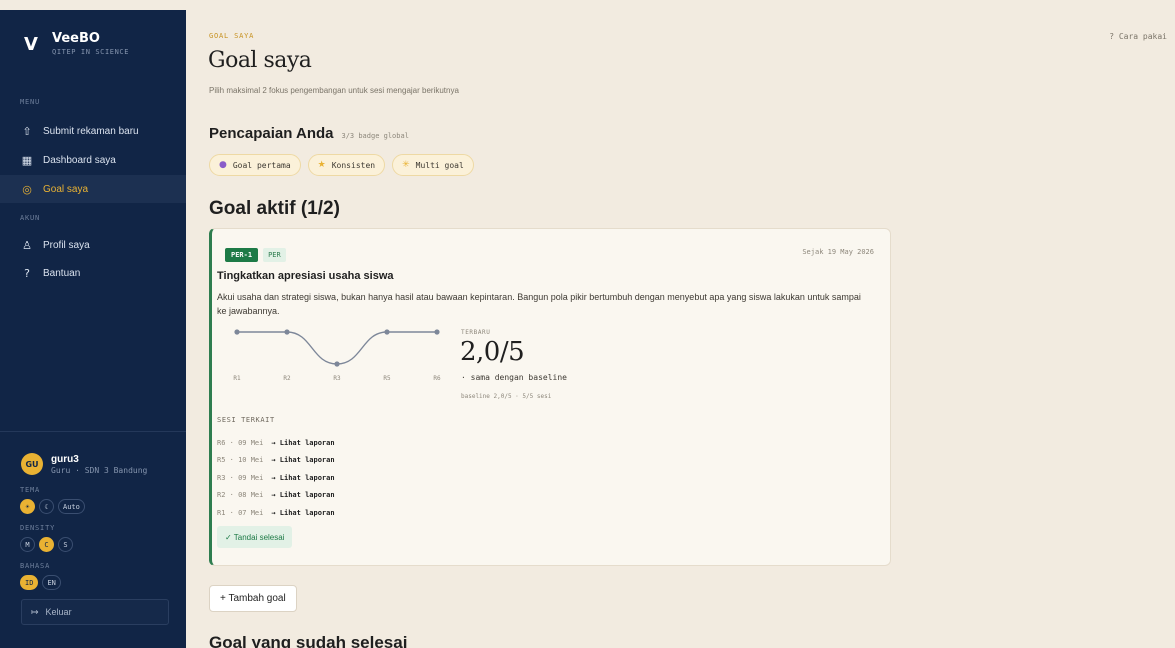 This screenshot has height=648, width=1175. I want to click on session-meta: R3 · 09 Mei, so click(240, 477).